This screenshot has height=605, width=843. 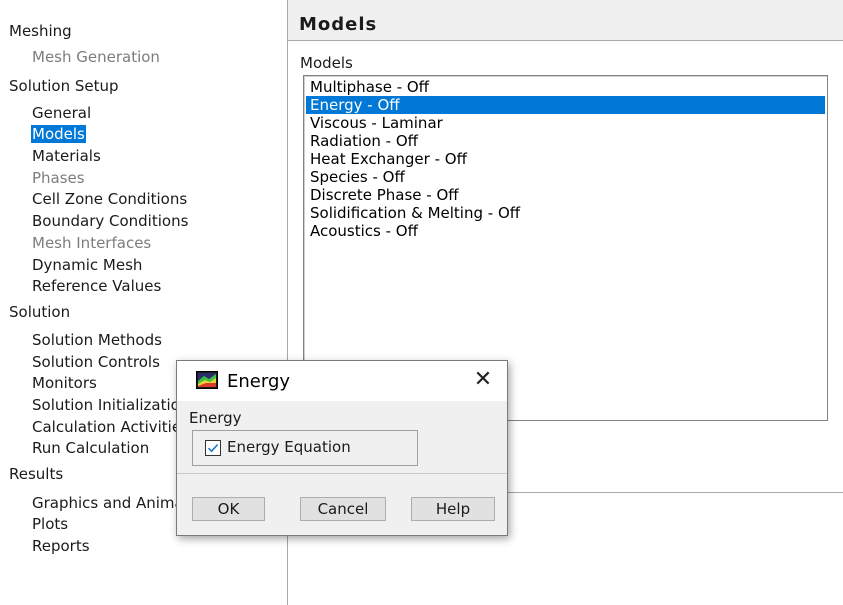 I want to click on nav-item-solution-initialization: Solution Initialization, so click(x=110, y=405).